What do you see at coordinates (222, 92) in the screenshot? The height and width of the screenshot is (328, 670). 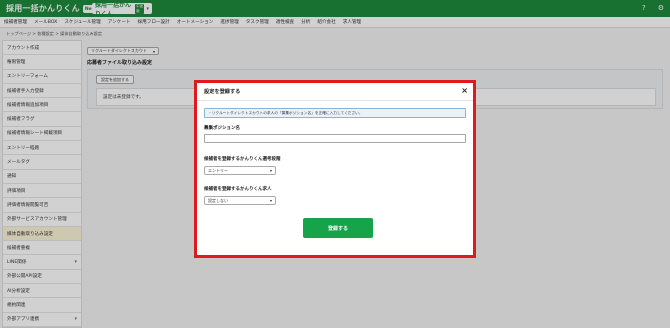 I see `modal-title: 設定を登録する` at bounding box center [222, 92].